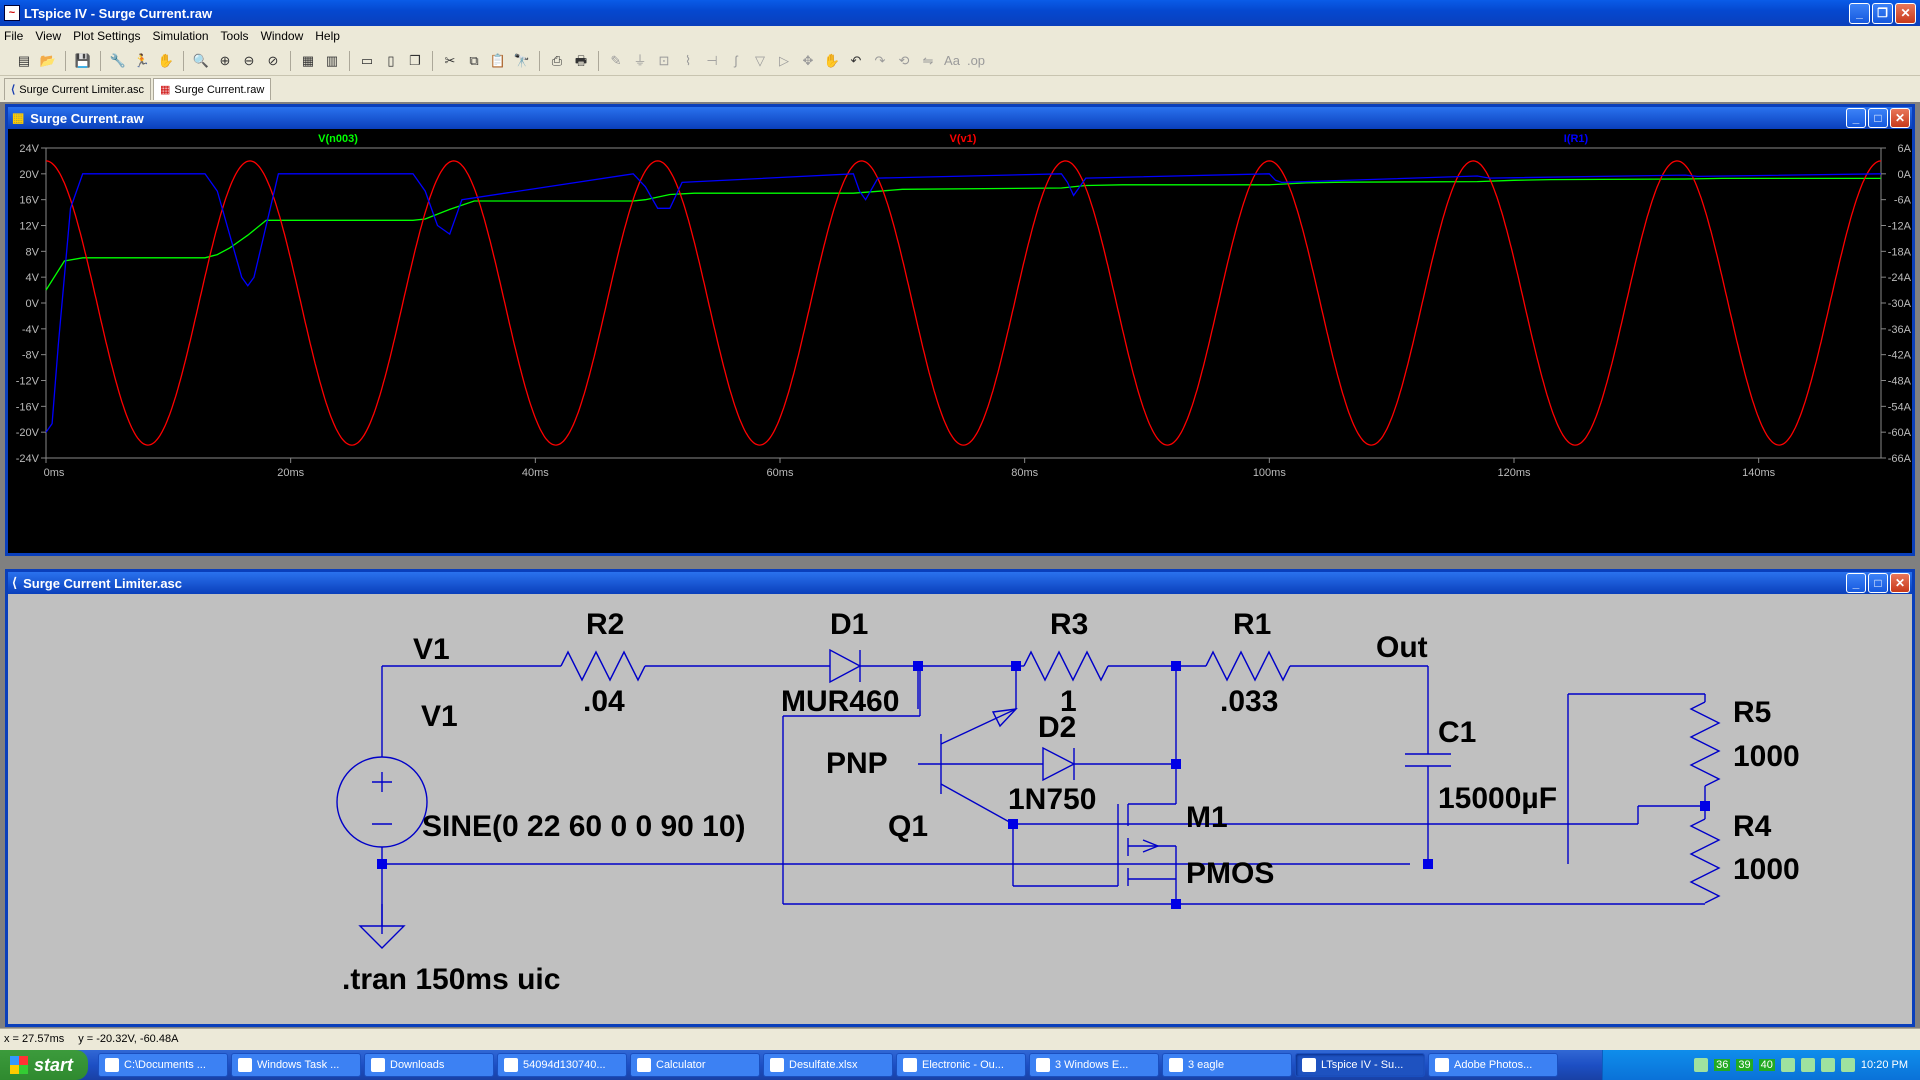 This screenshot has height=1080, width=1920. I want to click on m1-name: M1, so click(1207, 817).